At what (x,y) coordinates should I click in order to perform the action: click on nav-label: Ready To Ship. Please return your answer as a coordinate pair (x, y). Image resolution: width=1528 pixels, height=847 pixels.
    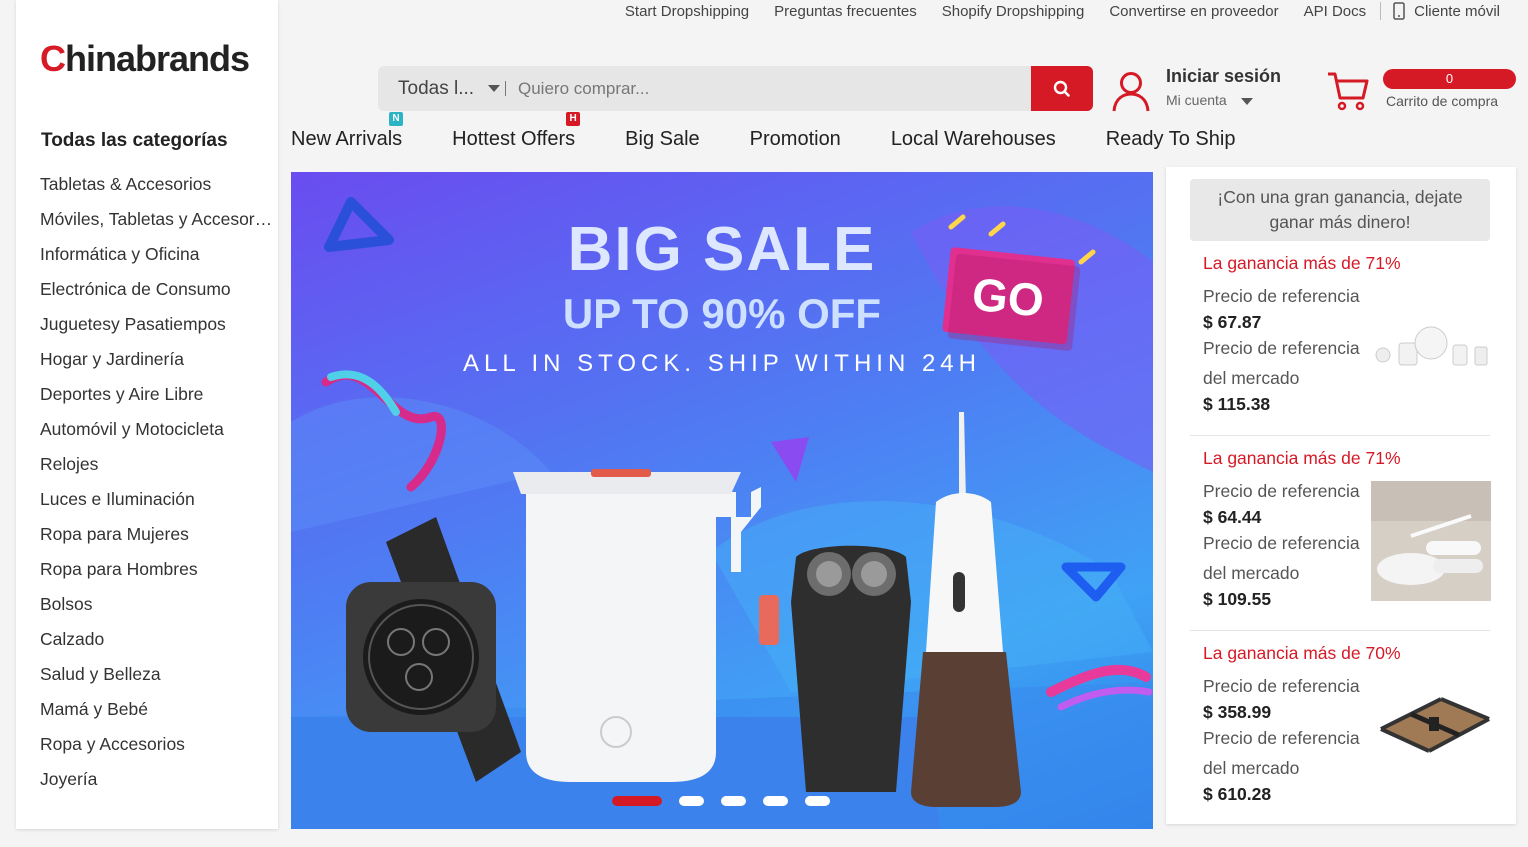
    Looking at the image, I should click on (1170, 139).